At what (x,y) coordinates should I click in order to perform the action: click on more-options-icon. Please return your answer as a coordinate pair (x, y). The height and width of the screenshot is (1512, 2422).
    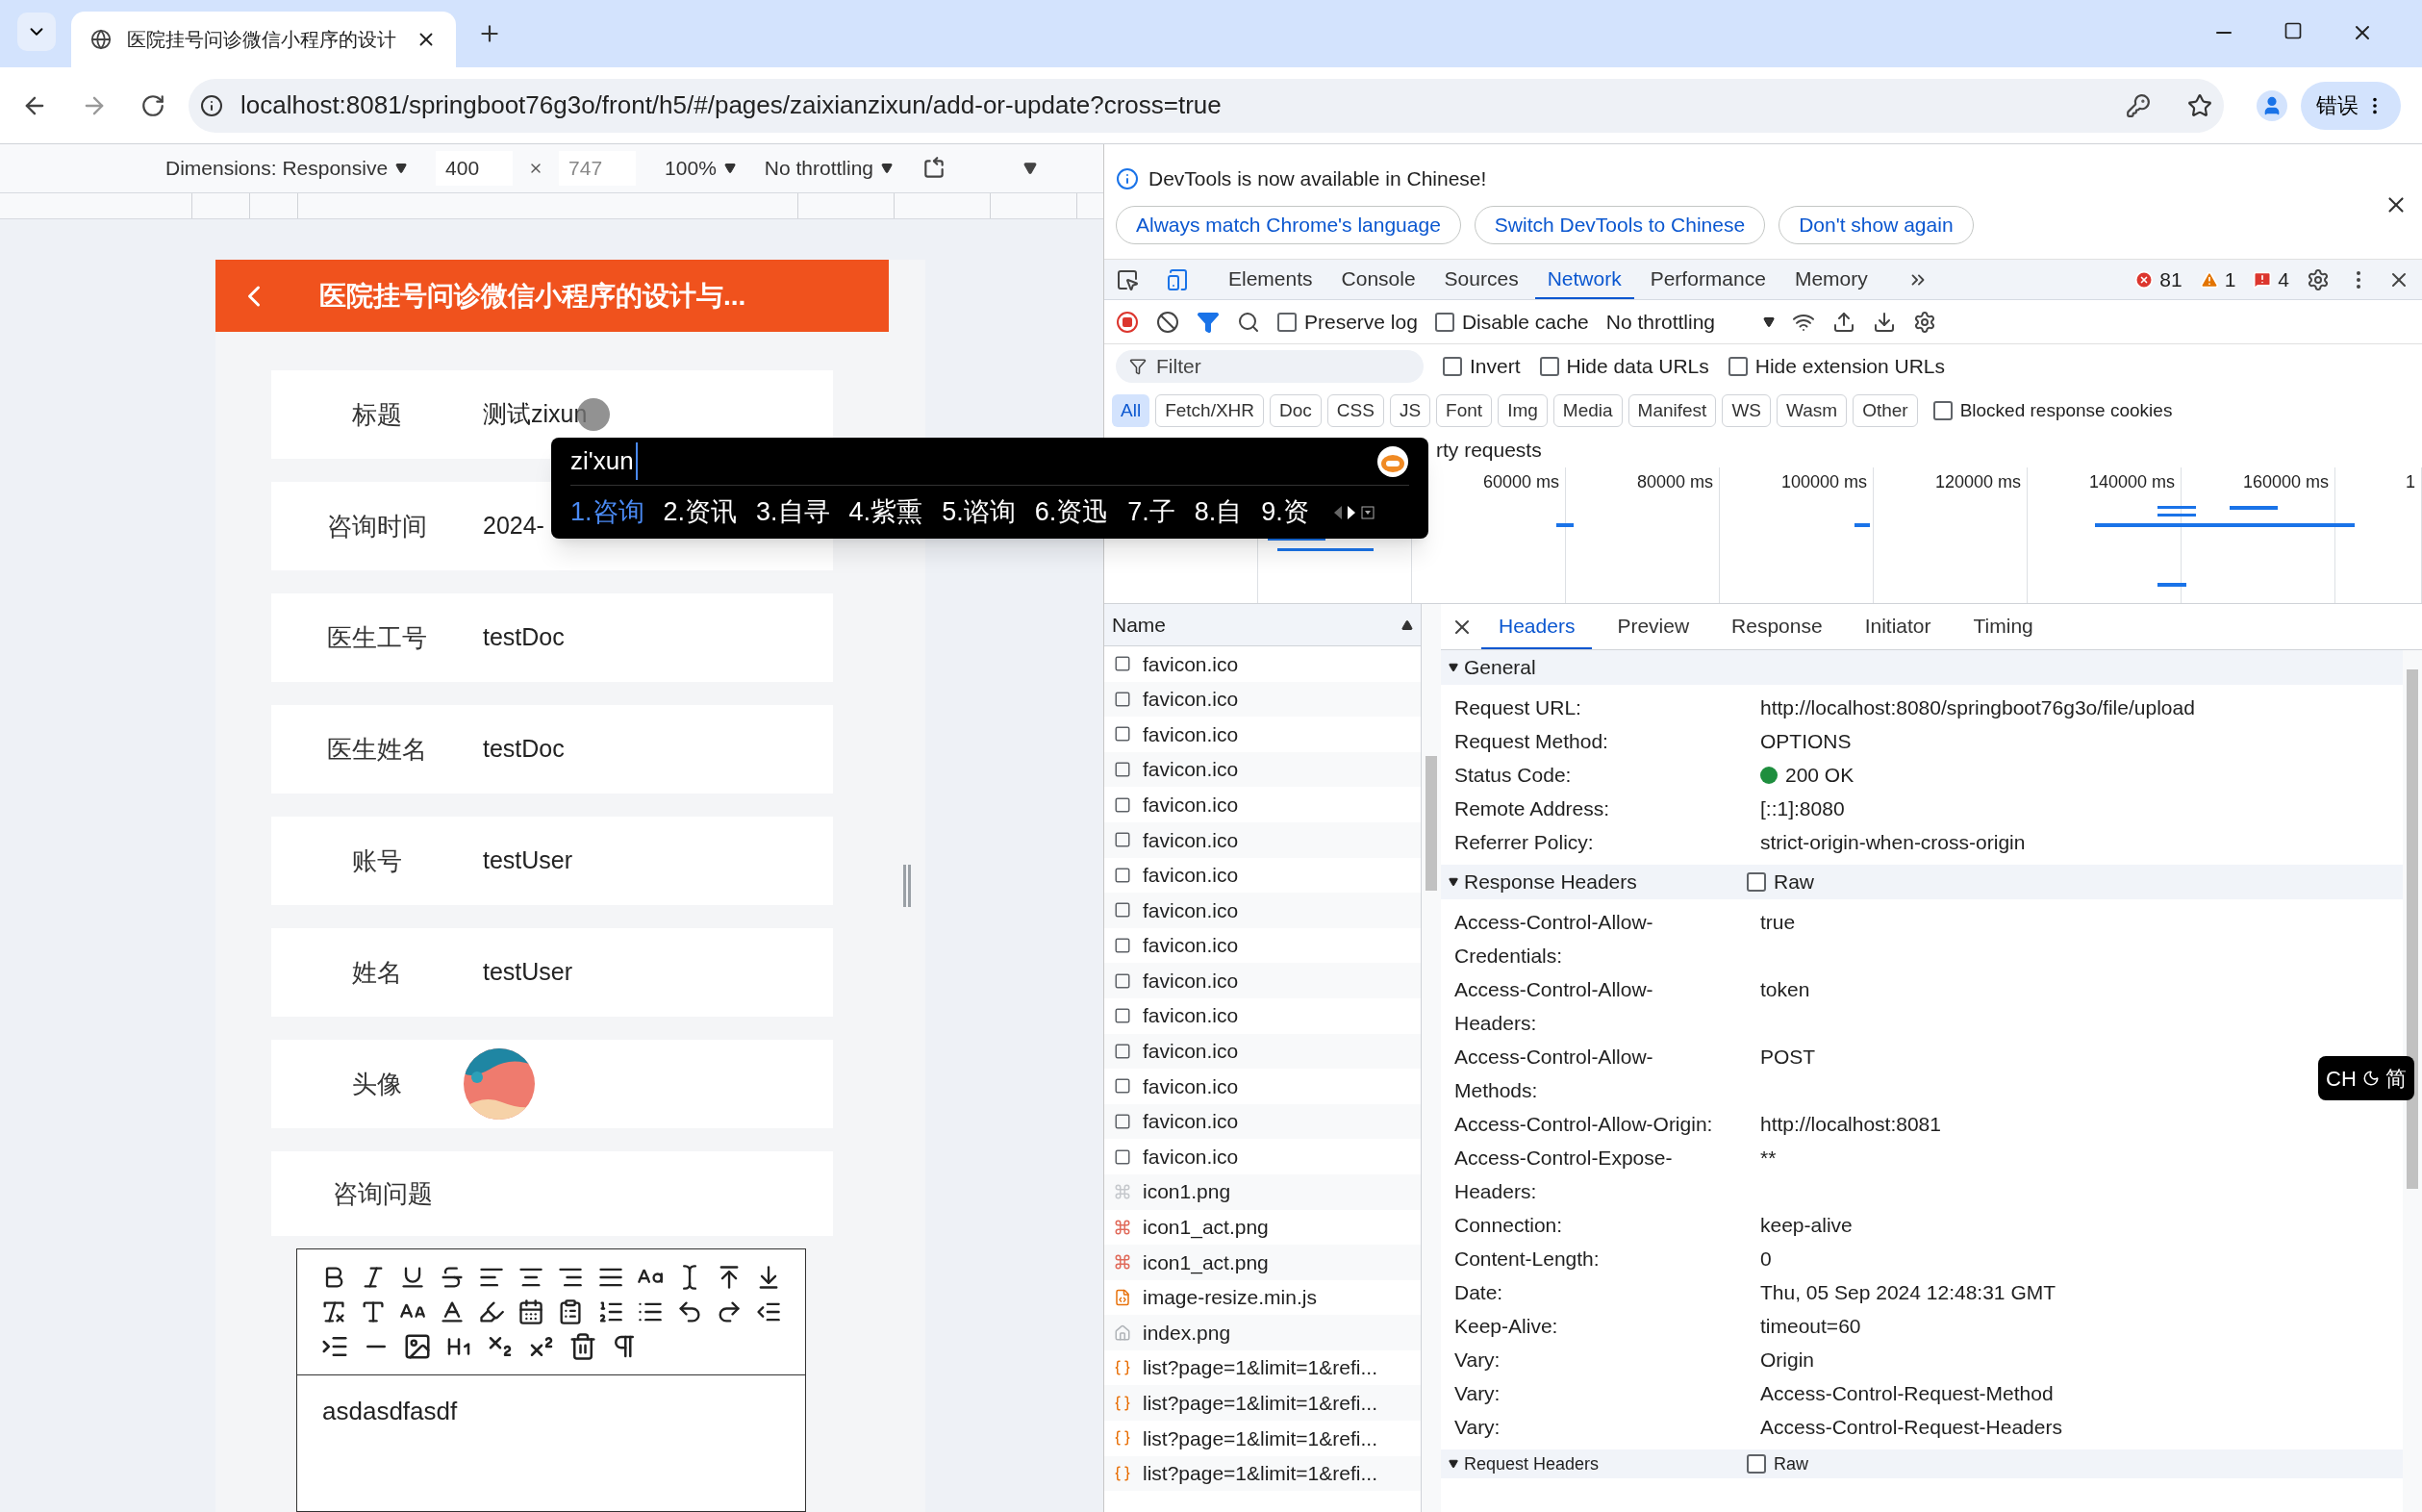
    Looking at the image, I should click on (1030, 169).